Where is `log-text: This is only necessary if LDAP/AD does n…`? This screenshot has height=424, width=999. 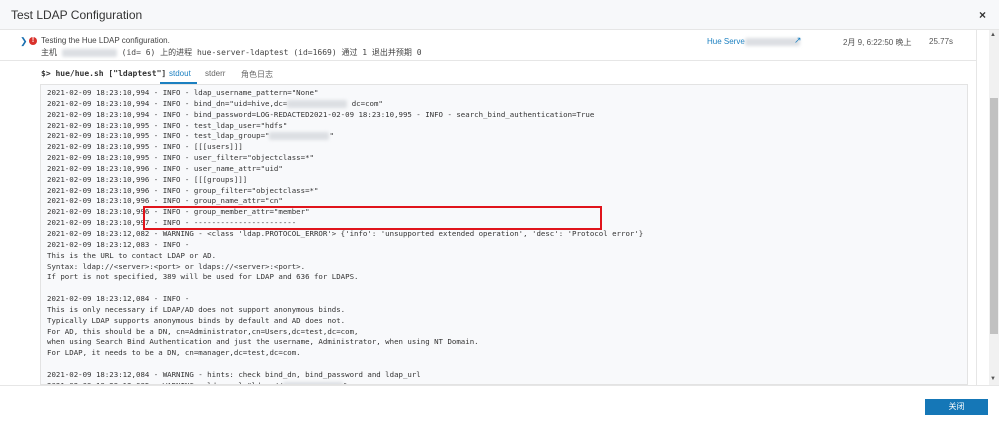 log-text: This is only necessary if LDAP/AD does n… is located at coordinates (196, 309).